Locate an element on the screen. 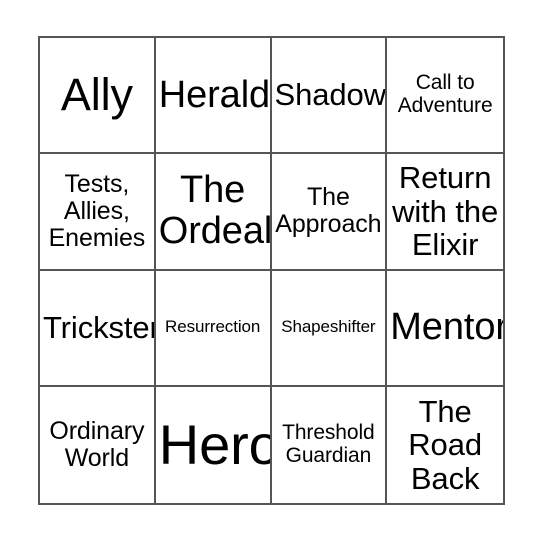  bingo-cell: Mentor is located at coordinates (445, 328).